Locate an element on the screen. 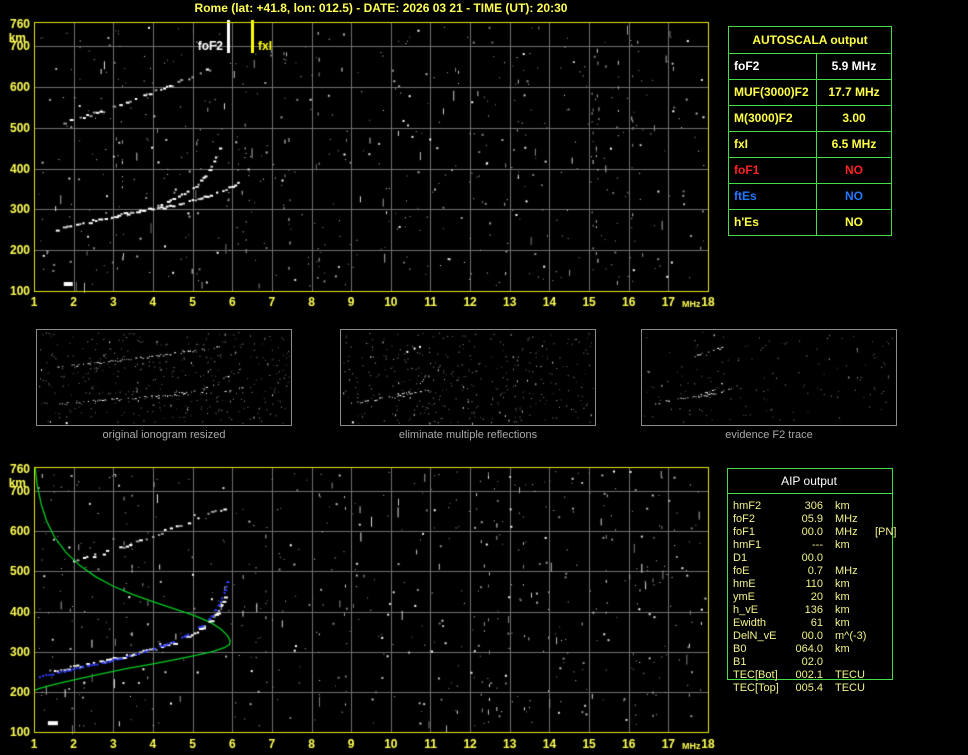 The image size is (968, 755). aip-row-ymE: ymE 20 km is located at coordinates (825, 597).